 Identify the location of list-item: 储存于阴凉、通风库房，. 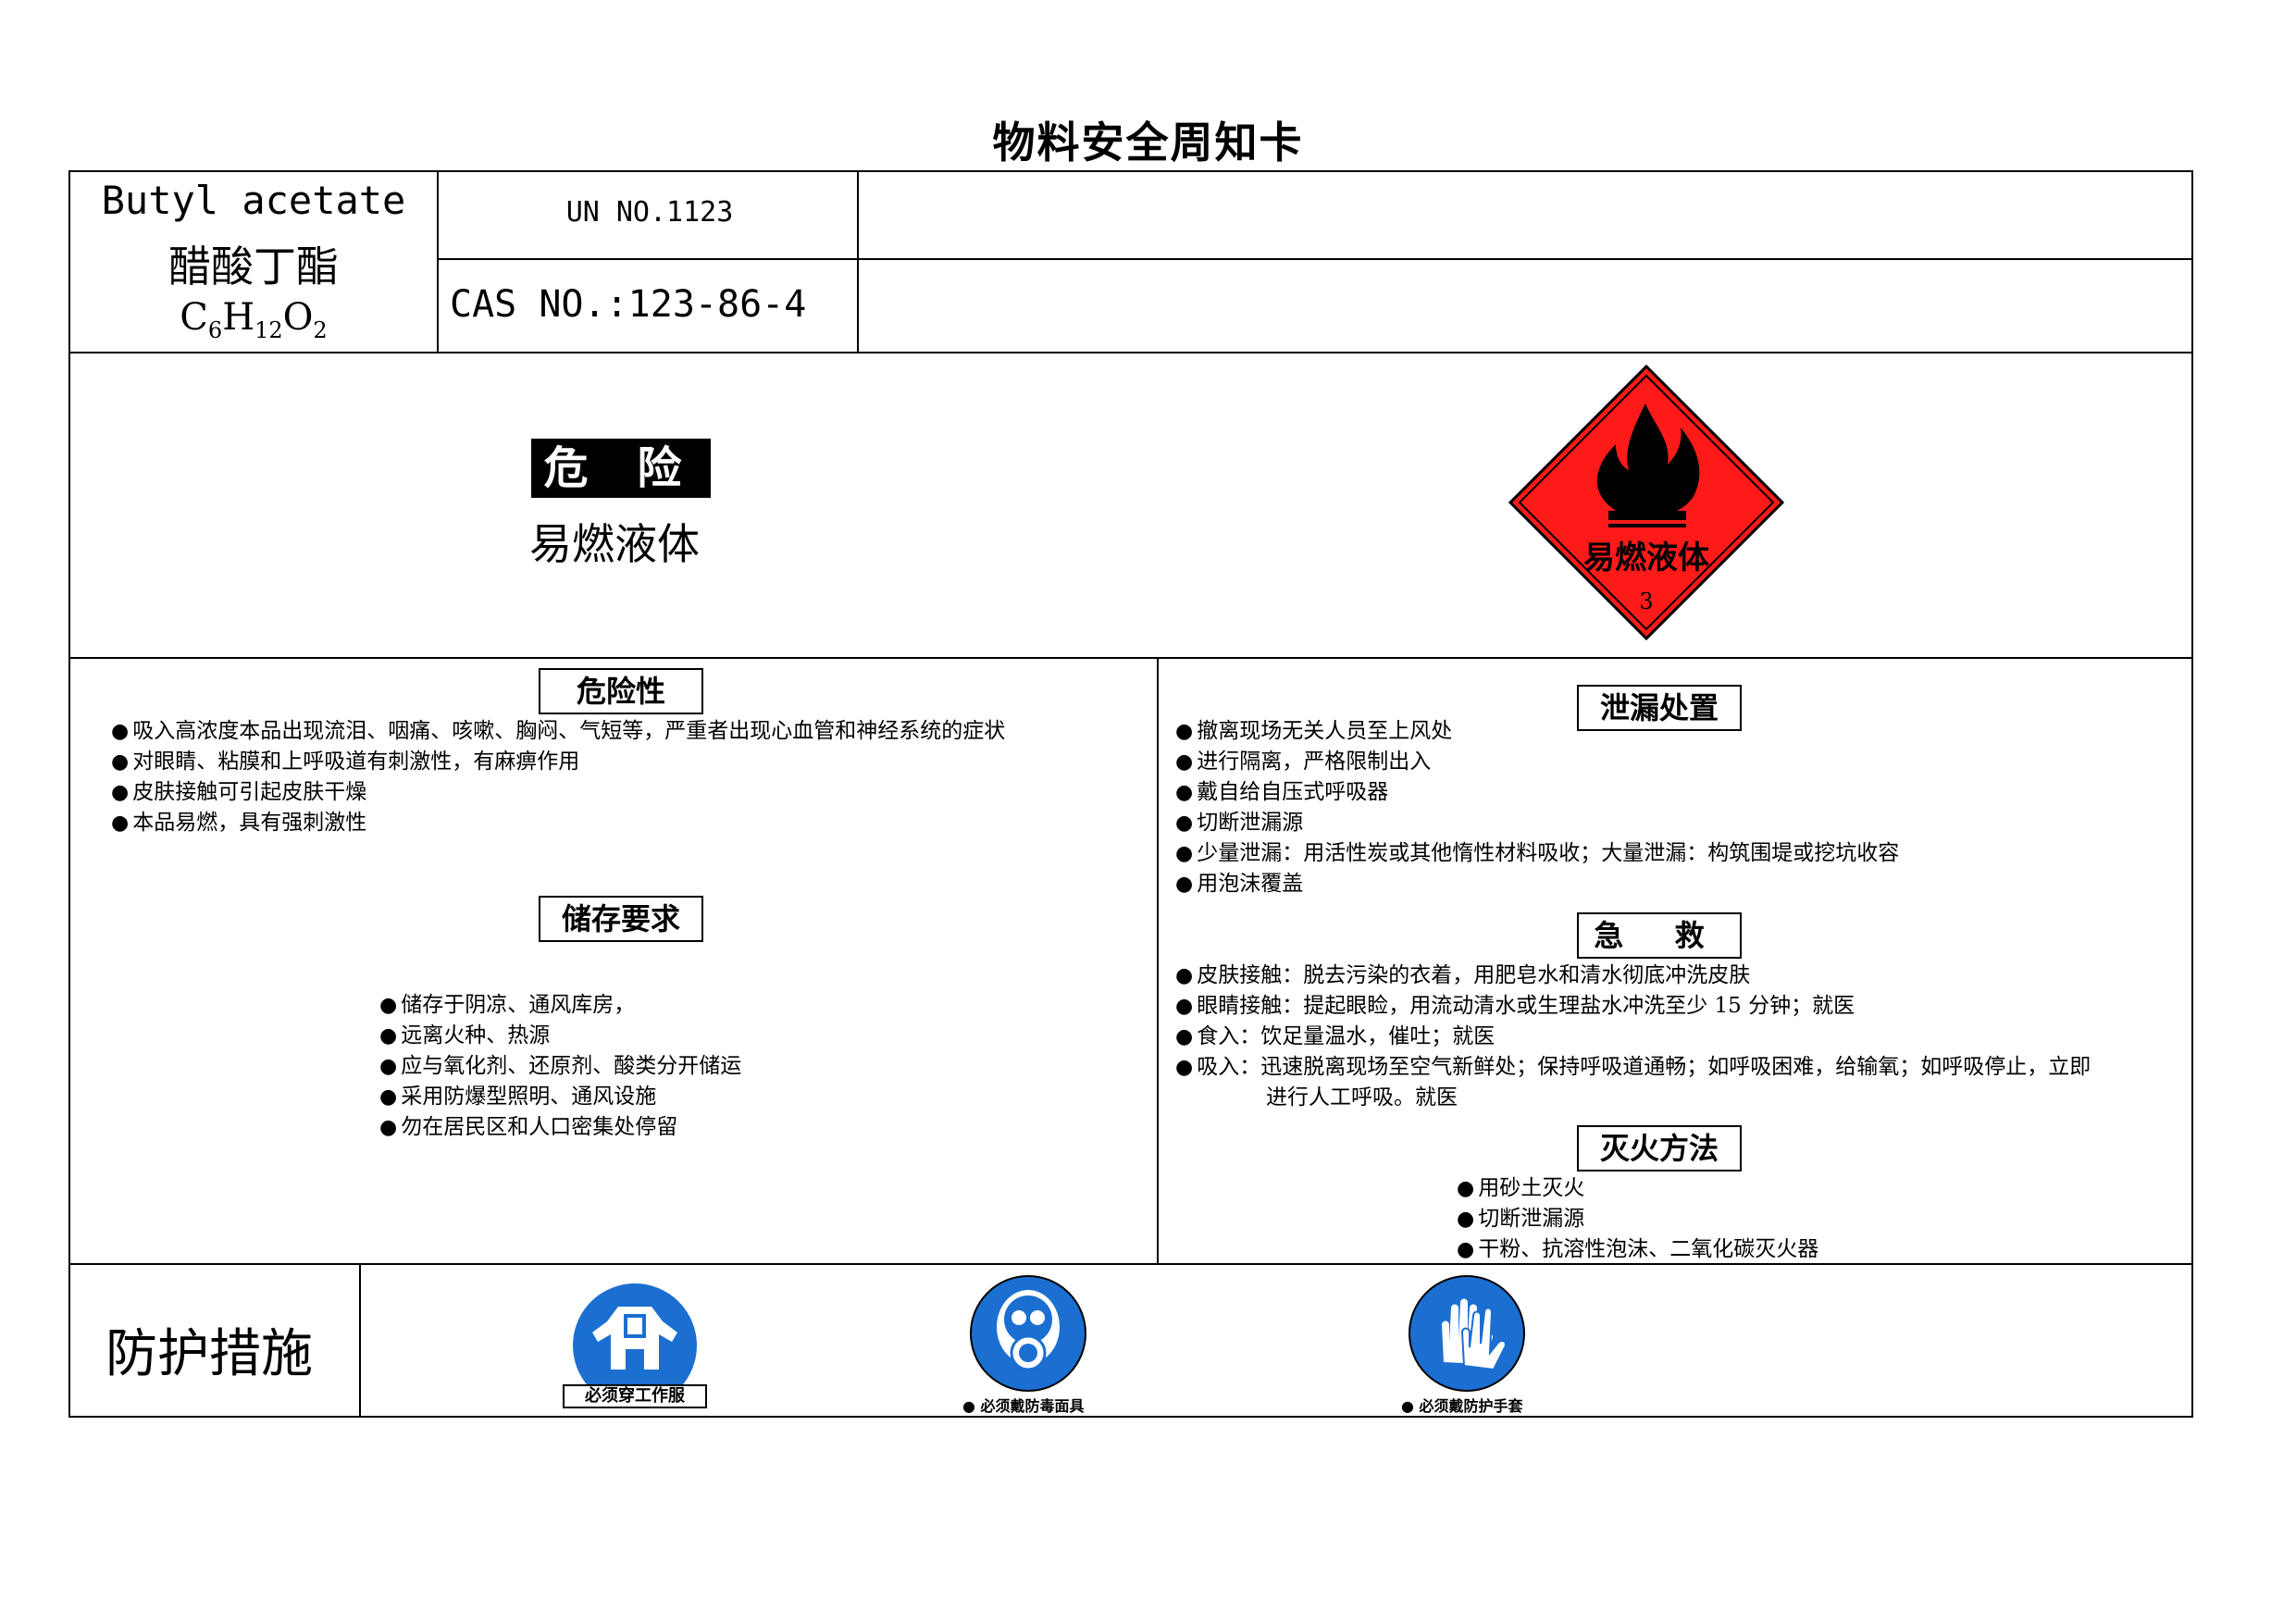
(560, 1005).